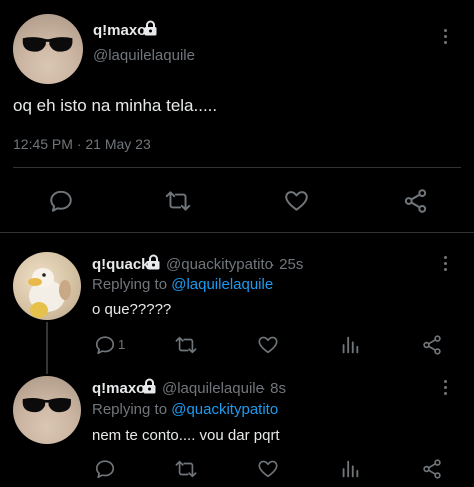  What do you see at coordinates (82, 144) in the screenshot?
I see `timestamp: 12:45 PM · 21 May 23` at bounding box center [82, 144].